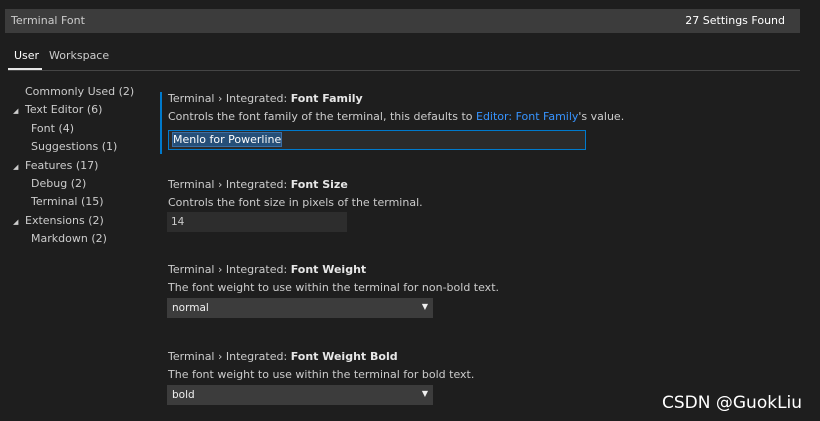 The image size is (820, 421). I want to click on setting-title: Terminal › Integrated: Font Weight Bold, so click(283, 356).